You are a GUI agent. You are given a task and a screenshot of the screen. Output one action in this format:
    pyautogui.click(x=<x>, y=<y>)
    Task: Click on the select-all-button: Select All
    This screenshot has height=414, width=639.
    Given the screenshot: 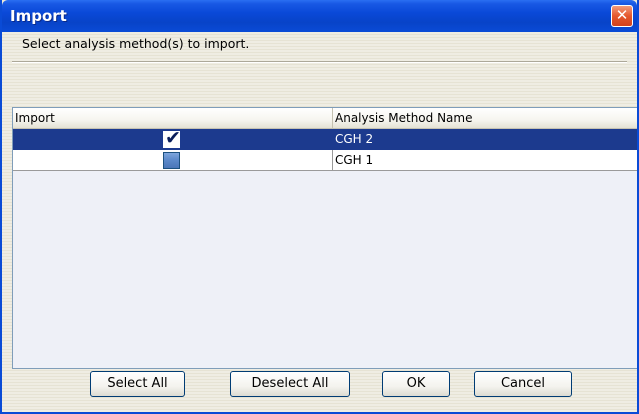 What is the action you would take?
    pyautogui.click(x=137, y=384)
    